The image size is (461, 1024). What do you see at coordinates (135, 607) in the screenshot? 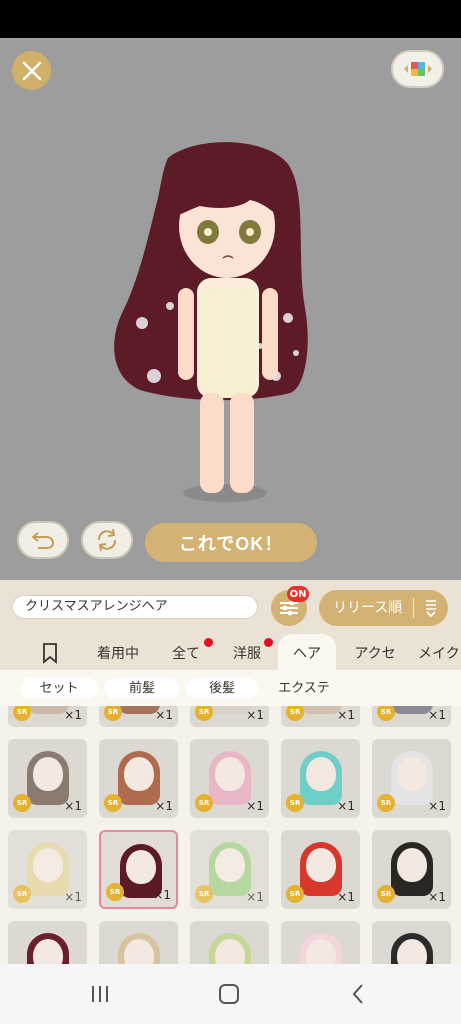
I see `outfit-name-field: クリスマスアレンジヘア` at bounding box center [135, 607].